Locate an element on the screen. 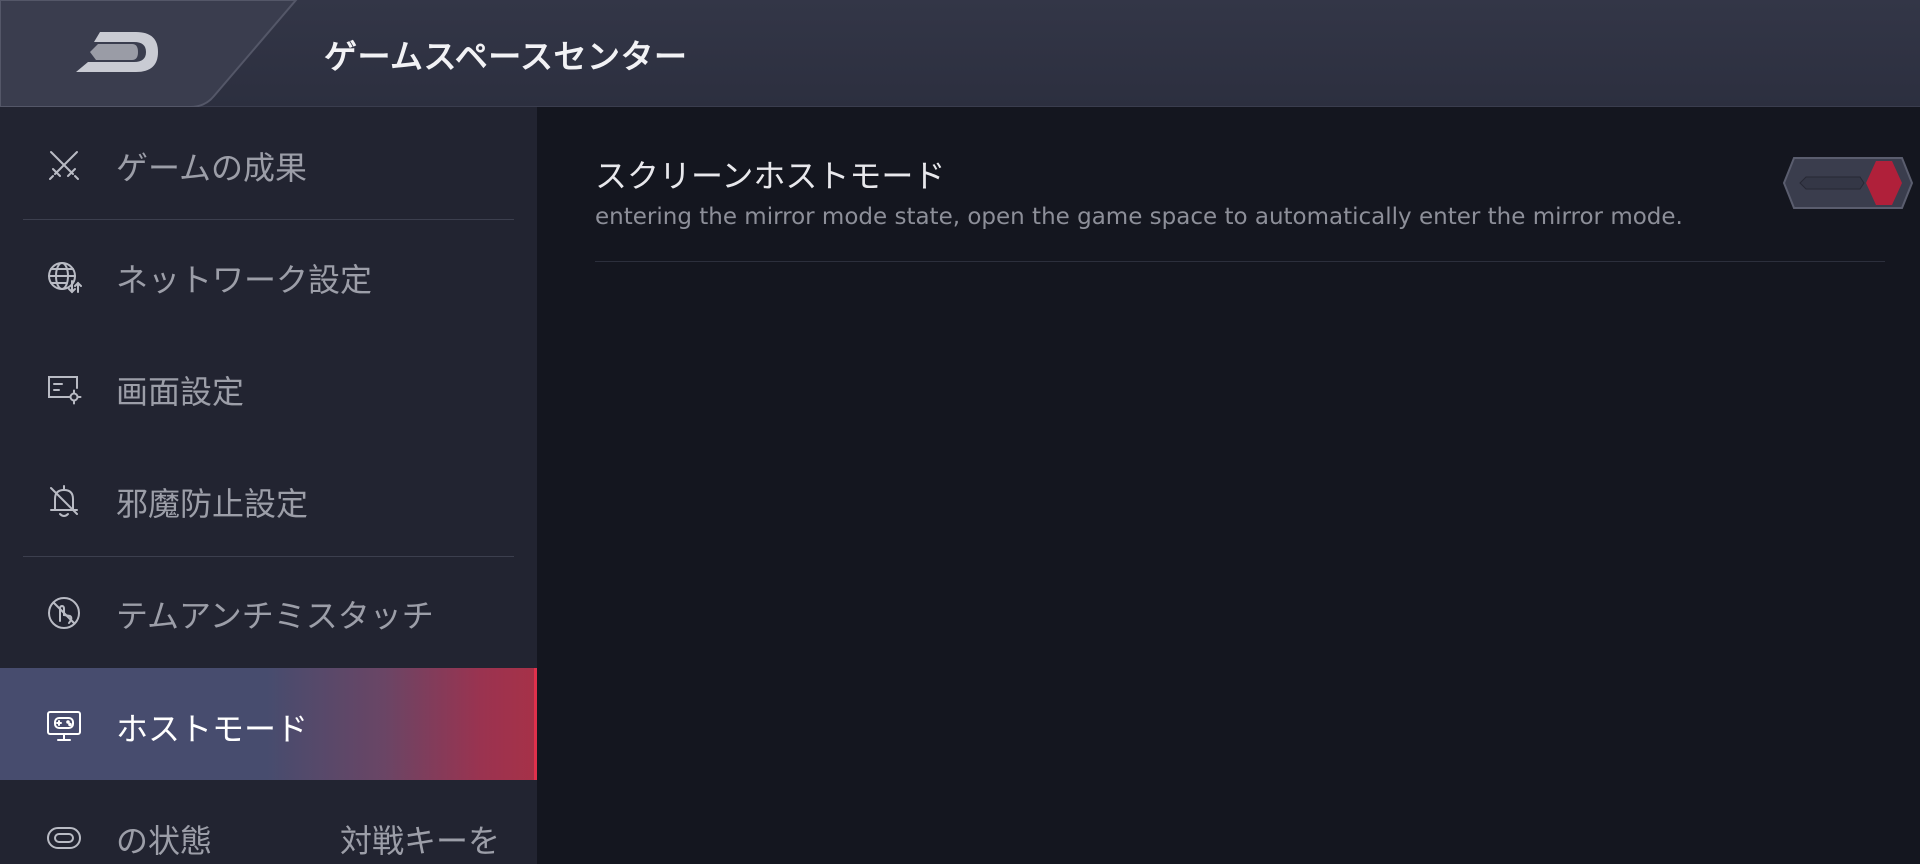  monitor-gamepad-icon is located at coordinates (64, 726).